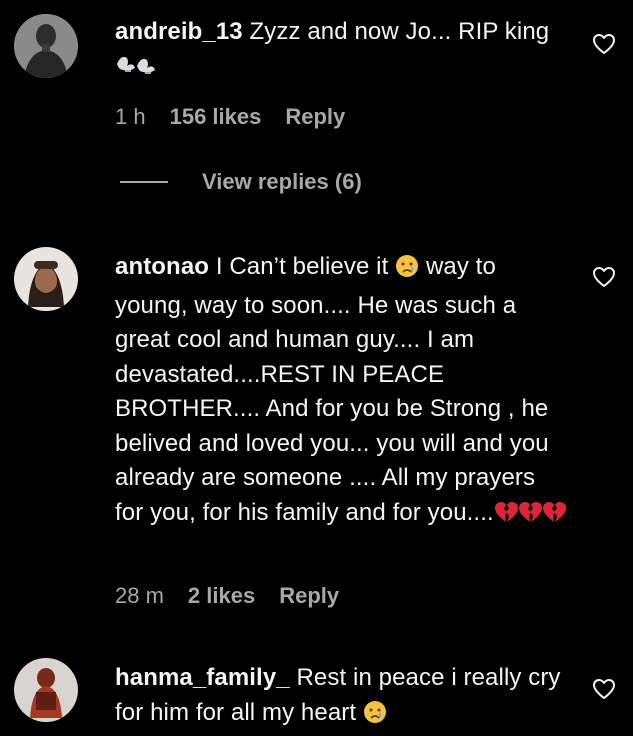  I want to click on likes-count: 2 likes, so click(221, 596).